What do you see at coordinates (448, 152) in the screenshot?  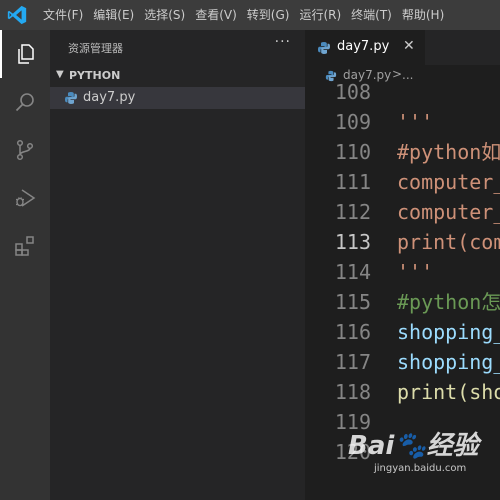 I see `code-text: #python如` at bounding box center [448, 152].